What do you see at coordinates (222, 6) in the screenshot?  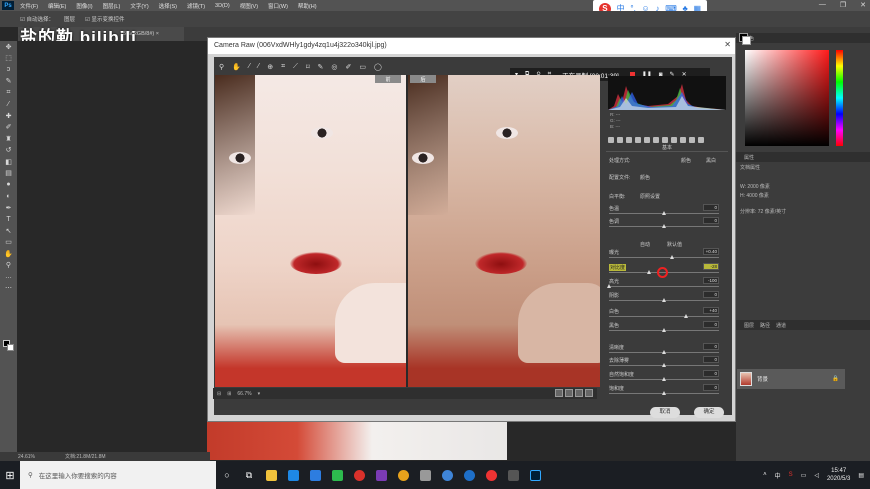 I see `menu-3d: 3D(D)` at bounding box center [222, 6].